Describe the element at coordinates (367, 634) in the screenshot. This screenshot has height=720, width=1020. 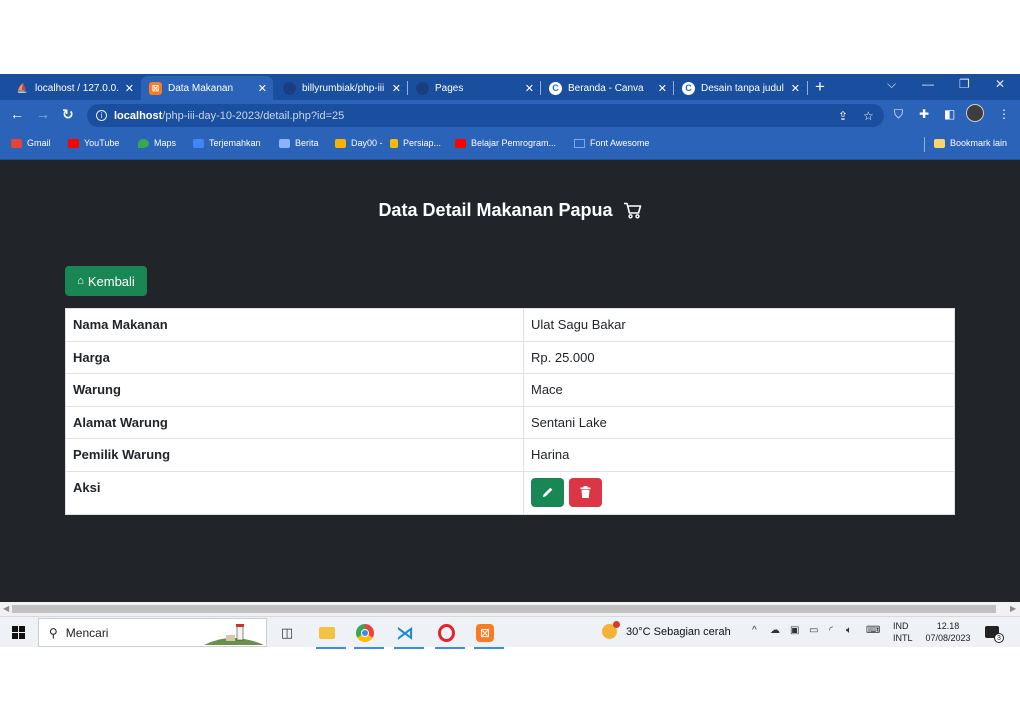
I see `chrome-icon` at that location.